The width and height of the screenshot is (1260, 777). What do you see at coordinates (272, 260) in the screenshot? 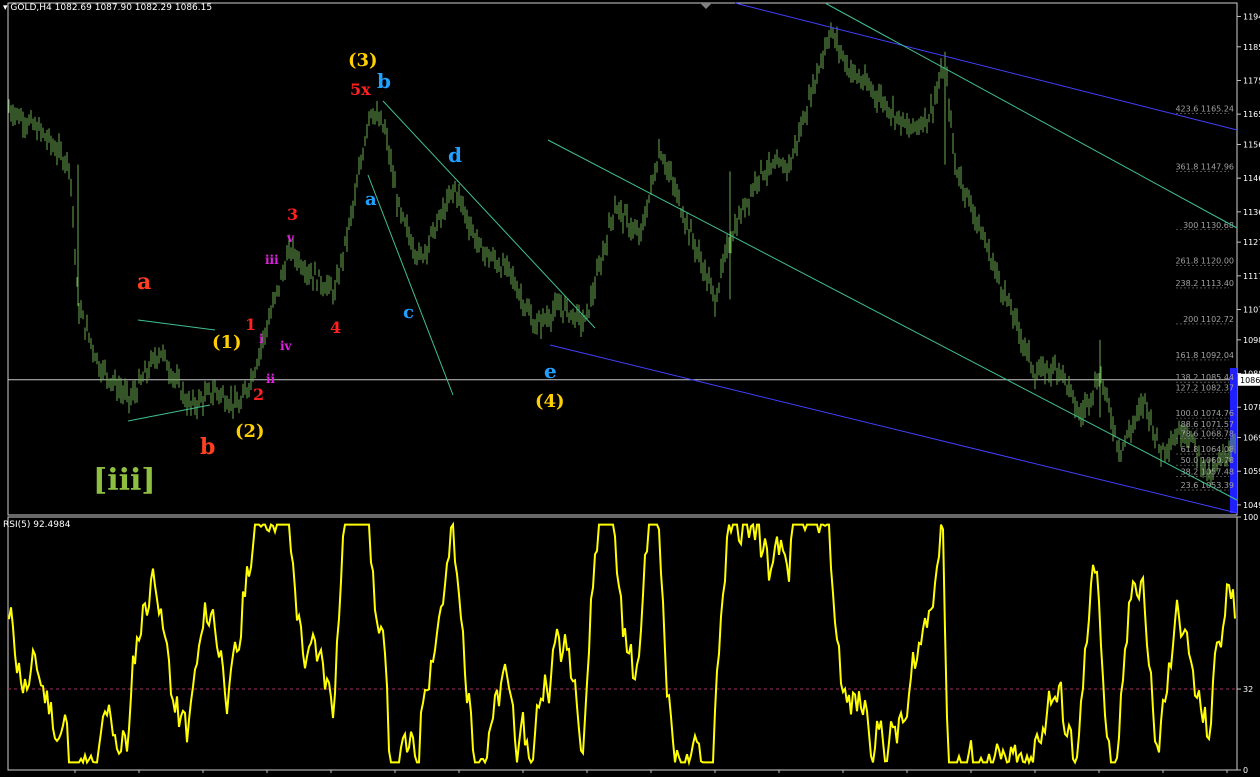
I see `wave-label: iii` at bounding box center [272, 260].